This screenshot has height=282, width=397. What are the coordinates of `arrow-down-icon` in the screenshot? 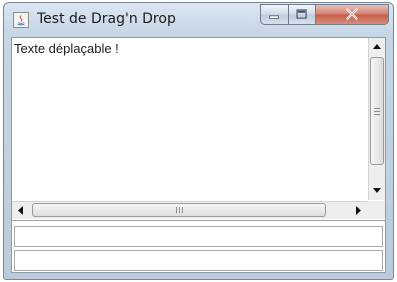 It's located at (377, 190).